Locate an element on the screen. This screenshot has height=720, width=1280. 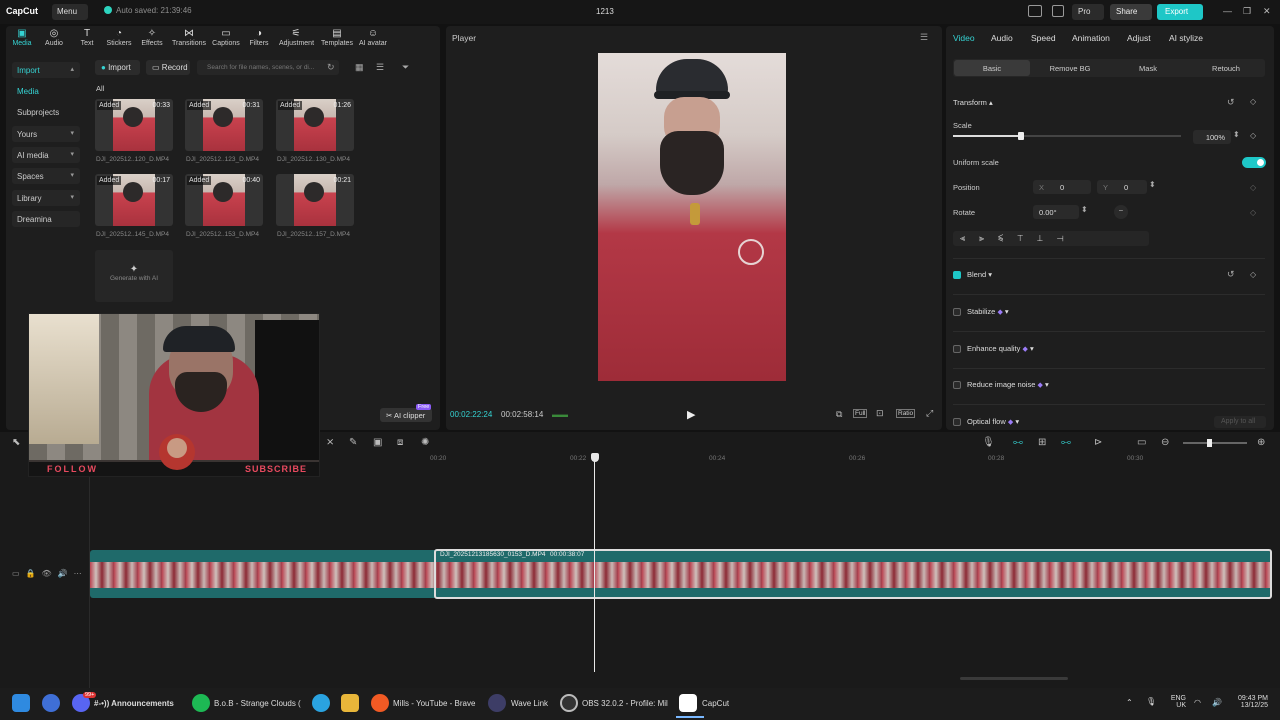
sidebar-item-subprojects: Subprojects is located at coordinates (46, 112).